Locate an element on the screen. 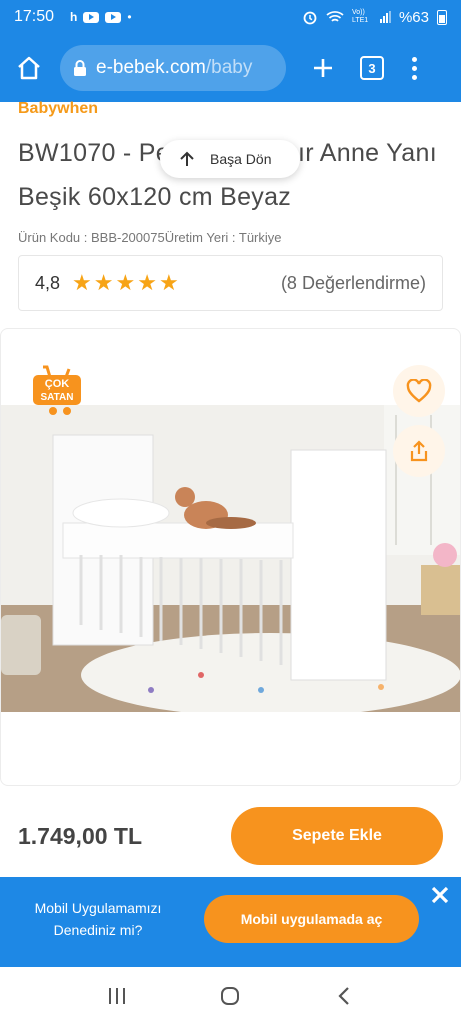 Image resolution: width=461 pixels, height=1024 pixels. notification-letter: h is located at coordinates (74, 17).